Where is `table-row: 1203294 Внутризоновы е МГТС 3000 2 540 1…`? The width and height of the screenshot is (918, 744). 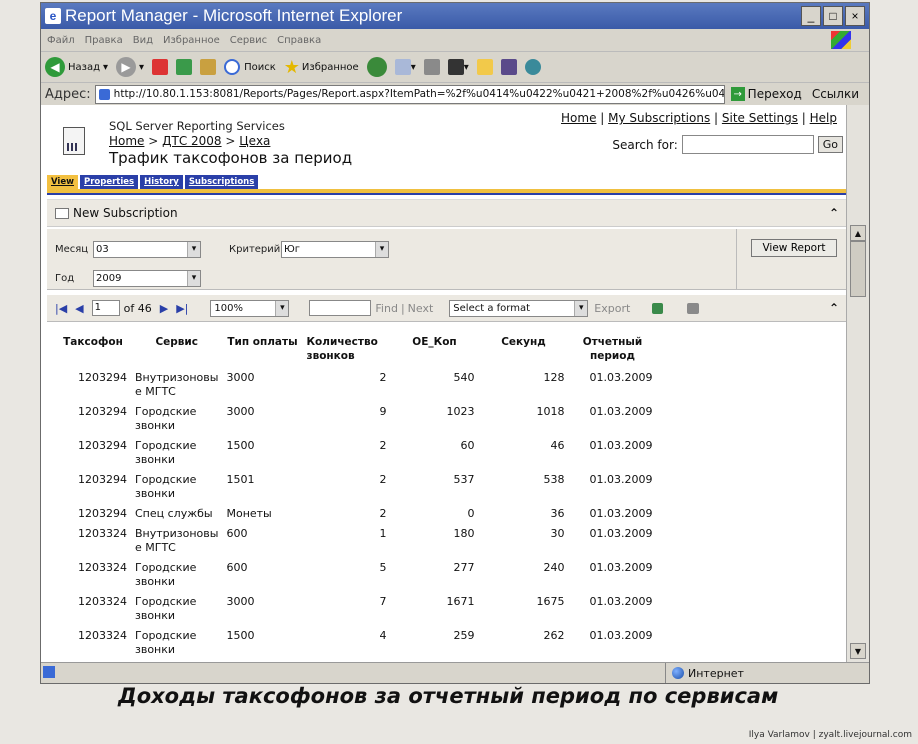
table-row: 1203294 Внутризоновы е МГТС 3000 2 540 1… is located at coordinates (355, 388).